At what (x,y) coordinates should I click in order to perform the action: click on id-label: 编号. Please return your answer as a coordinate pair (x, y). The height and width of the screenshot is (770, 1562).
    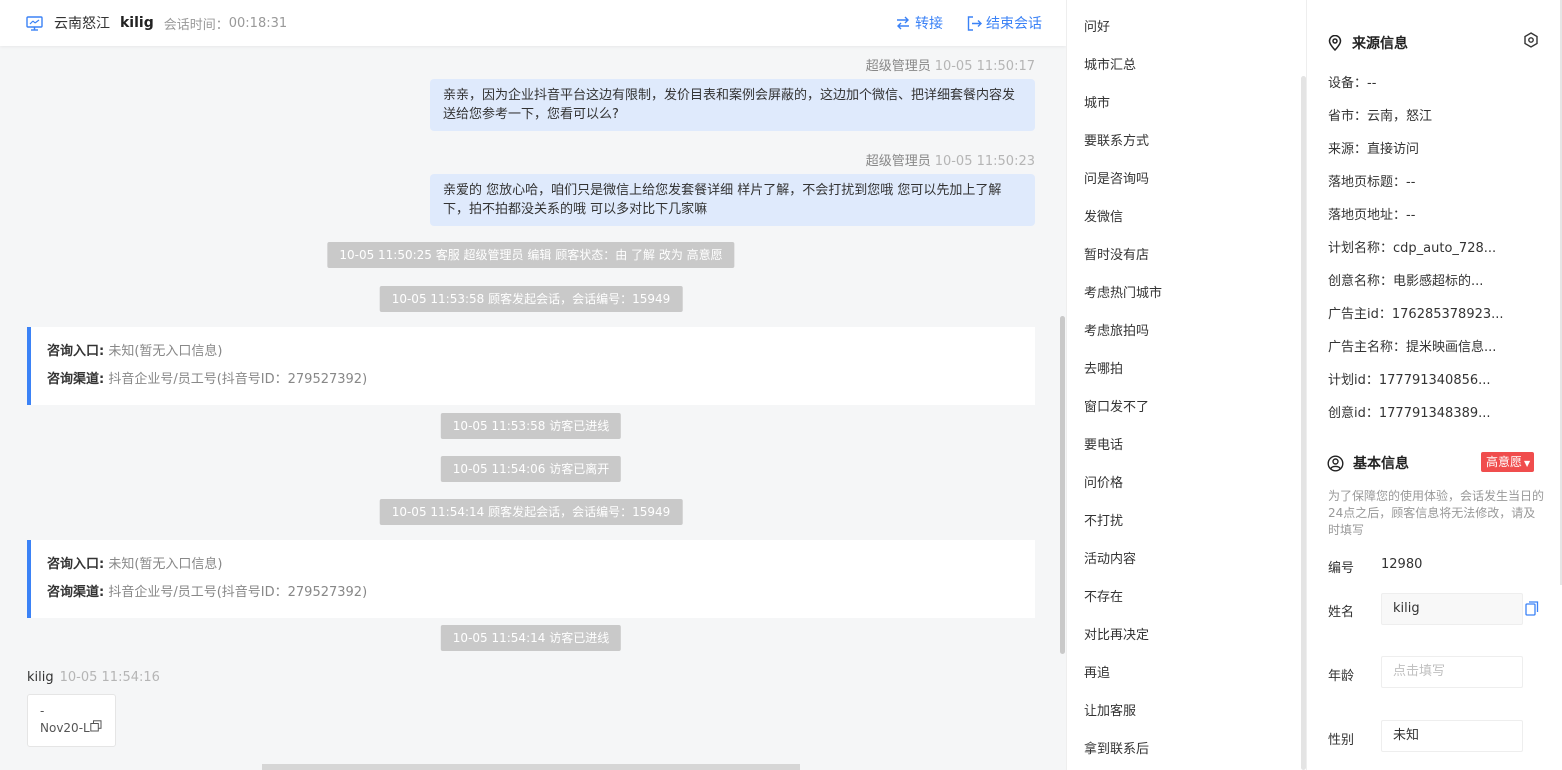
    Looking at the image, I should click on (1341, 568).